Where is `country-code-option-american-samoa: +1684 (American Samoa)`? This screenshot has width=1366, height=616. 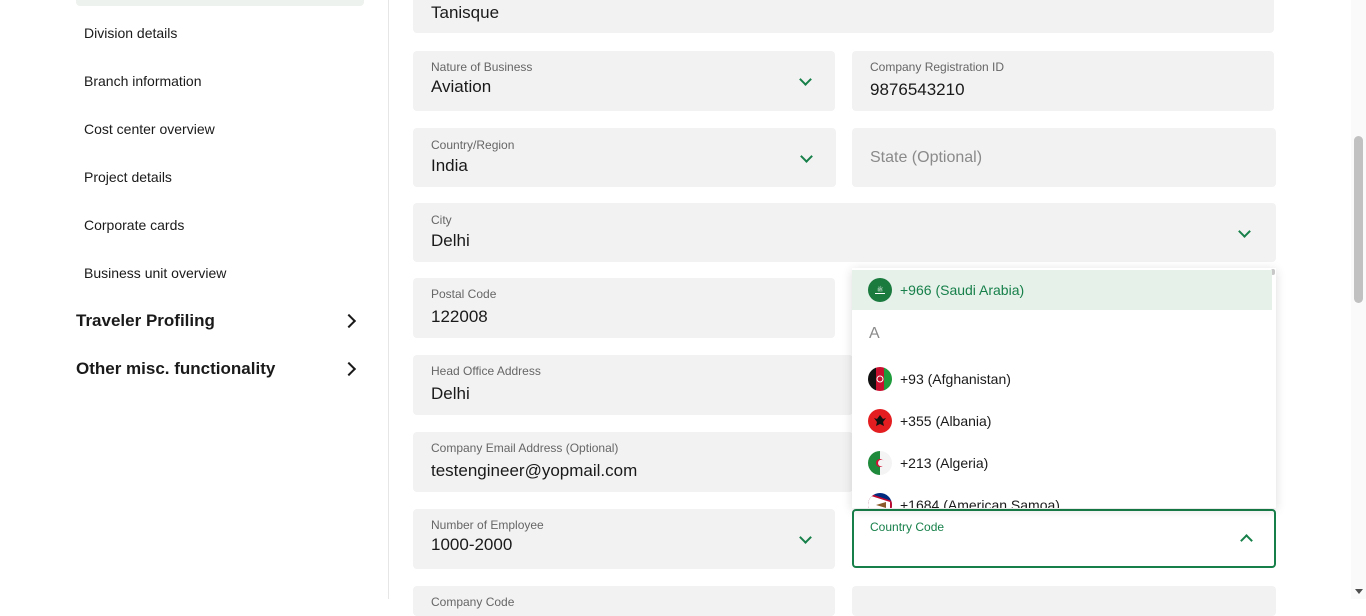 country-code-option-american-samoa: +1684 (American Samoa) is located at coordinates (1062, 496).